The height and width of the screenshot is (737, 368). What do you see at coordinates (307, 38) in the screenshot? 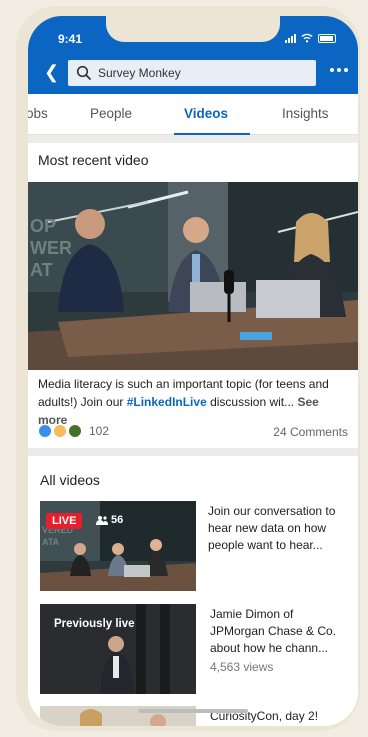
I see `wifi-icon` at bounding box center [307, 38].